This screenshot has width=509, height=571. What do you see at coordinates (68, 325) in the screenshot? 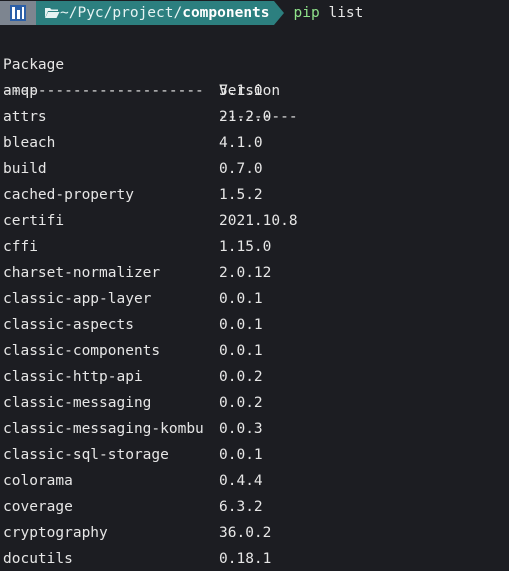
I see `package-name: classic-aspects` at bounding box center [68, 325].